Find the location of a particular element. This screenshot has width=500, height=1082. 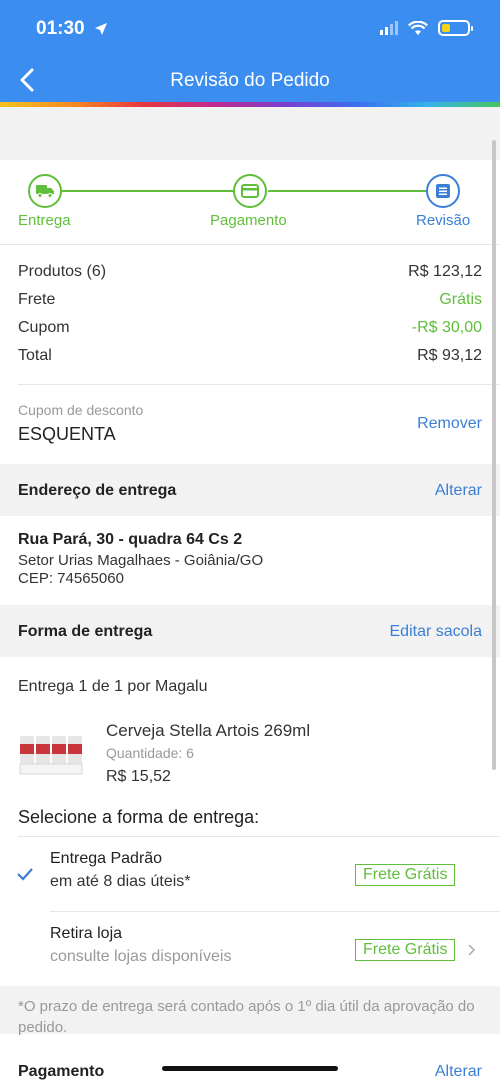

step-delivery is located at coordinates (45, 191).